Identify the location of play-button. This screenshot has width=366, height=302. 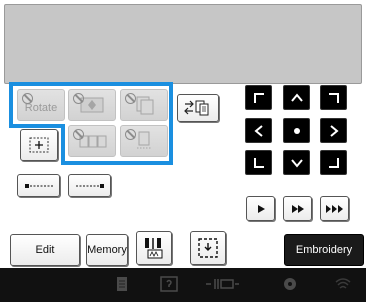
(260, 208).